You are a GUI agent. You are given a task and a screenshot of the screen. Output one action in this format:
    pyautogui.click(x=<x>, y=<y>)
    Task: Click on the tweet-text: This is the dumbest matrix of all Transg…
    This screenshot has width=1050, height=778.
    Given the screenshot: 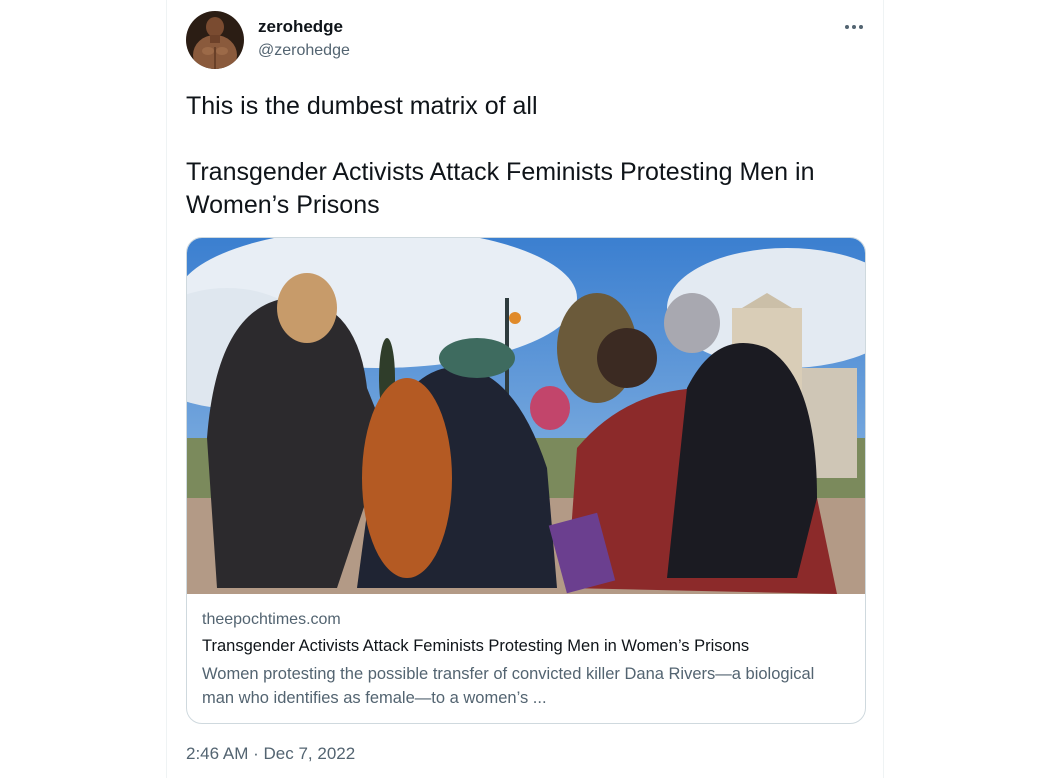 What is the action you would take?
    pyautogui.click(x=500, y=155)
    